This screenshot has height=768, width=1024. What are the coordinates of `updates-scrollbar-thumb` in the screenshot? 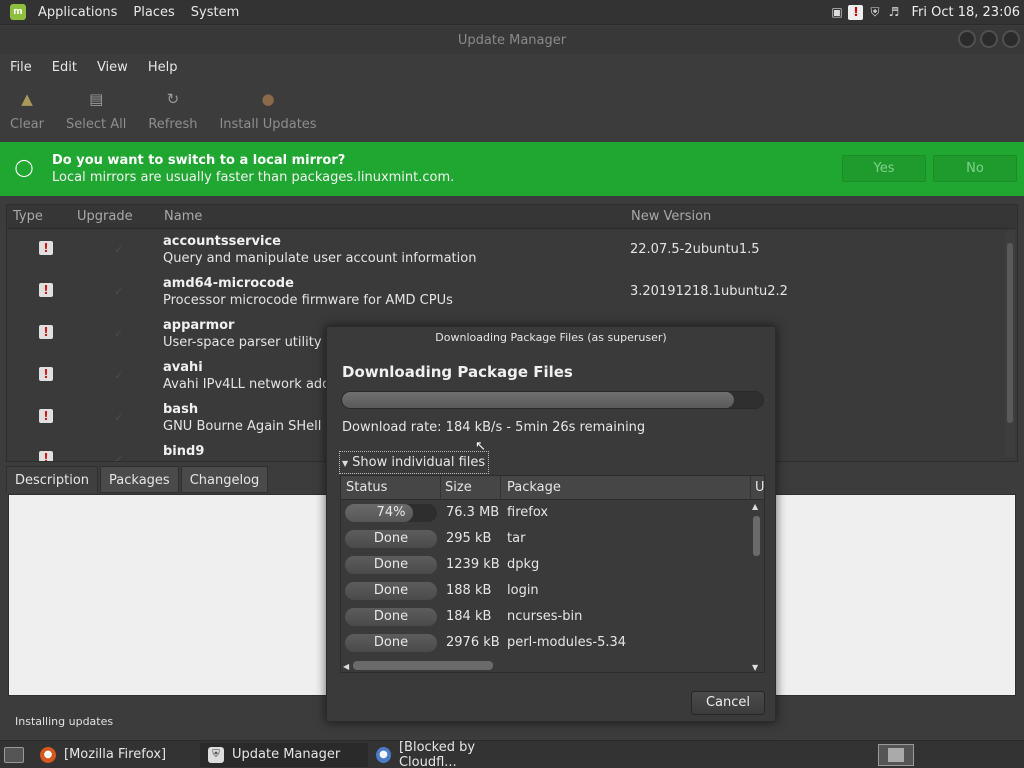 It's located at (1010, 333).